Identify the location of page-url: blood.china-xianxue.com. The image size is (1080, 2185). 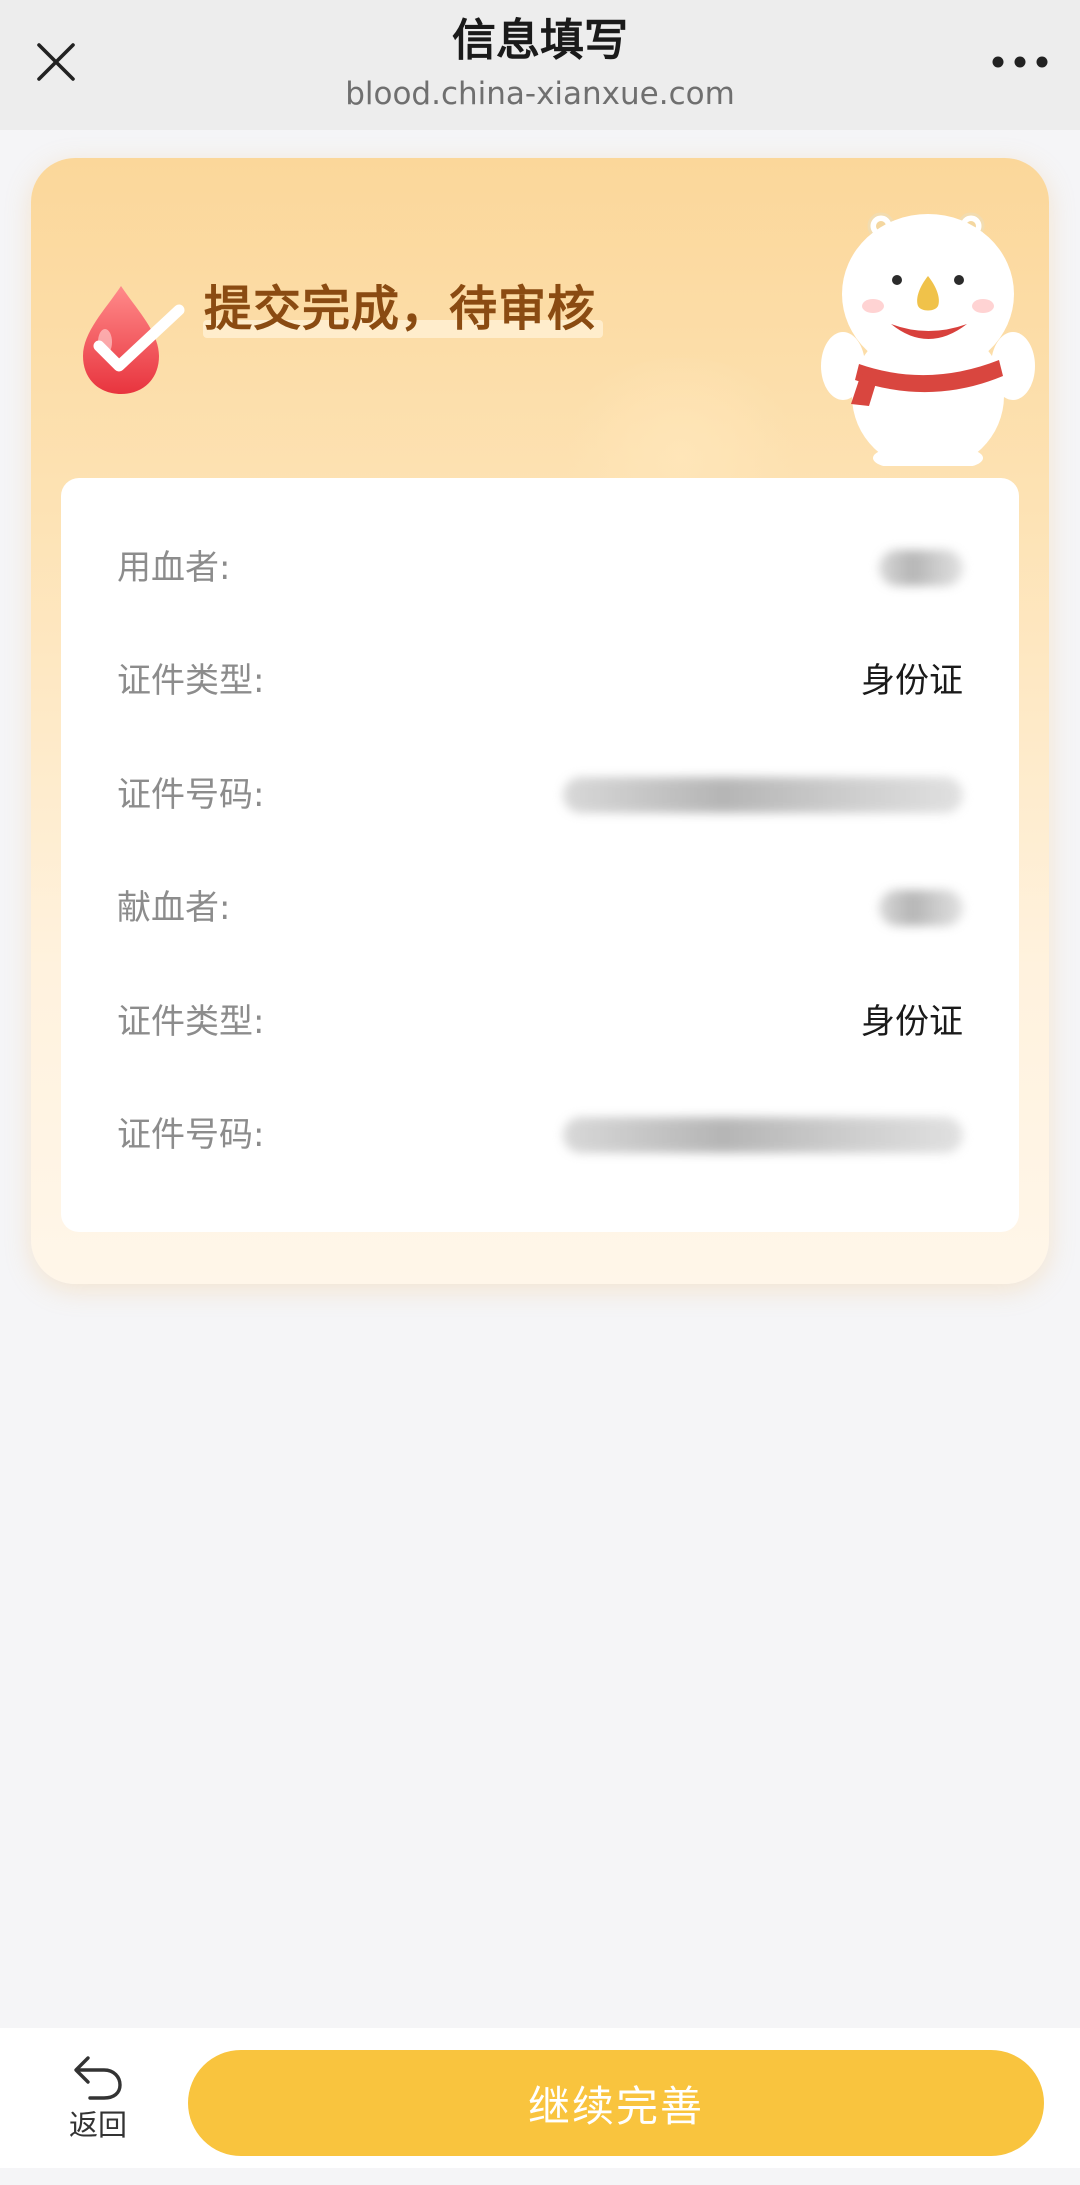
(540, 94).